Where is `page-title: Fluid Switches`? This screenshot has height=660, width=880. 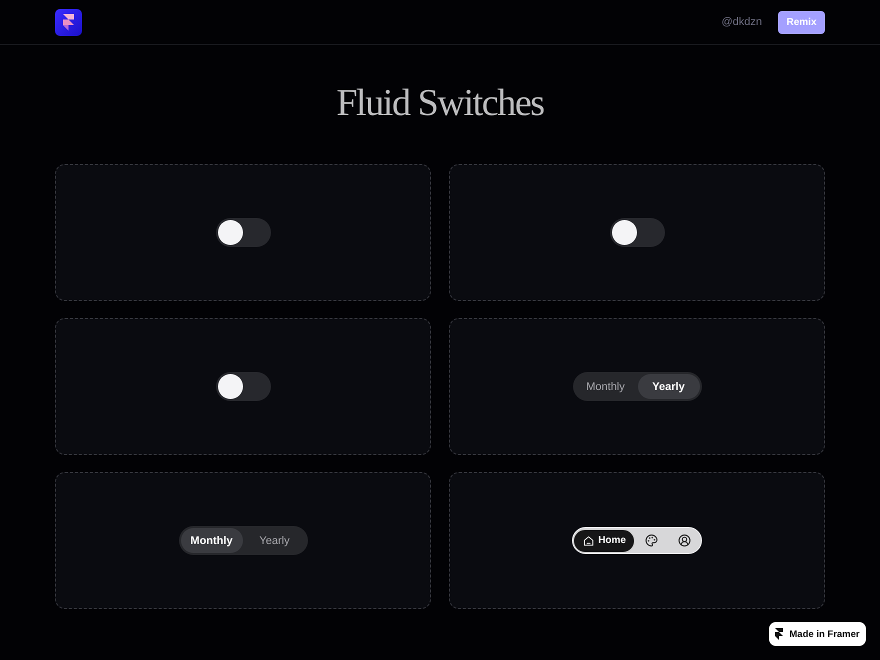
page-title: Fluid Switches is located at coordinates (440, 103).